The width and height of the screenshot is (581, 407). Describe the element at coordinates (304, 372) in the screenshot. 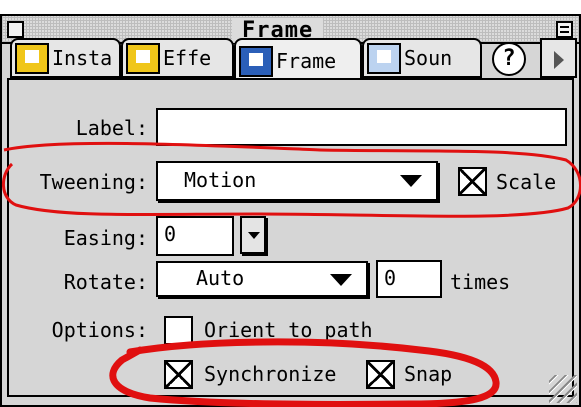

I see `annotation-circle-sync-snap` at that location.